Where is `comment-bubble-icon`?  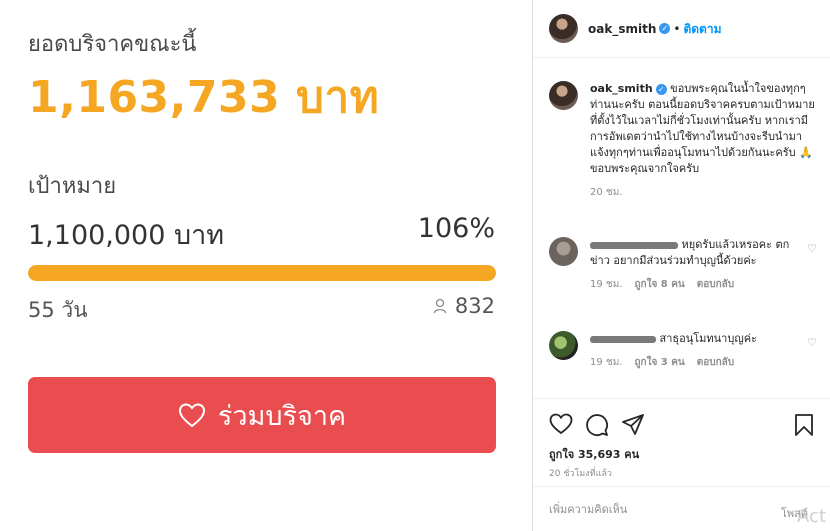
comment-bubble-icon is located at coordinates (597, 425).